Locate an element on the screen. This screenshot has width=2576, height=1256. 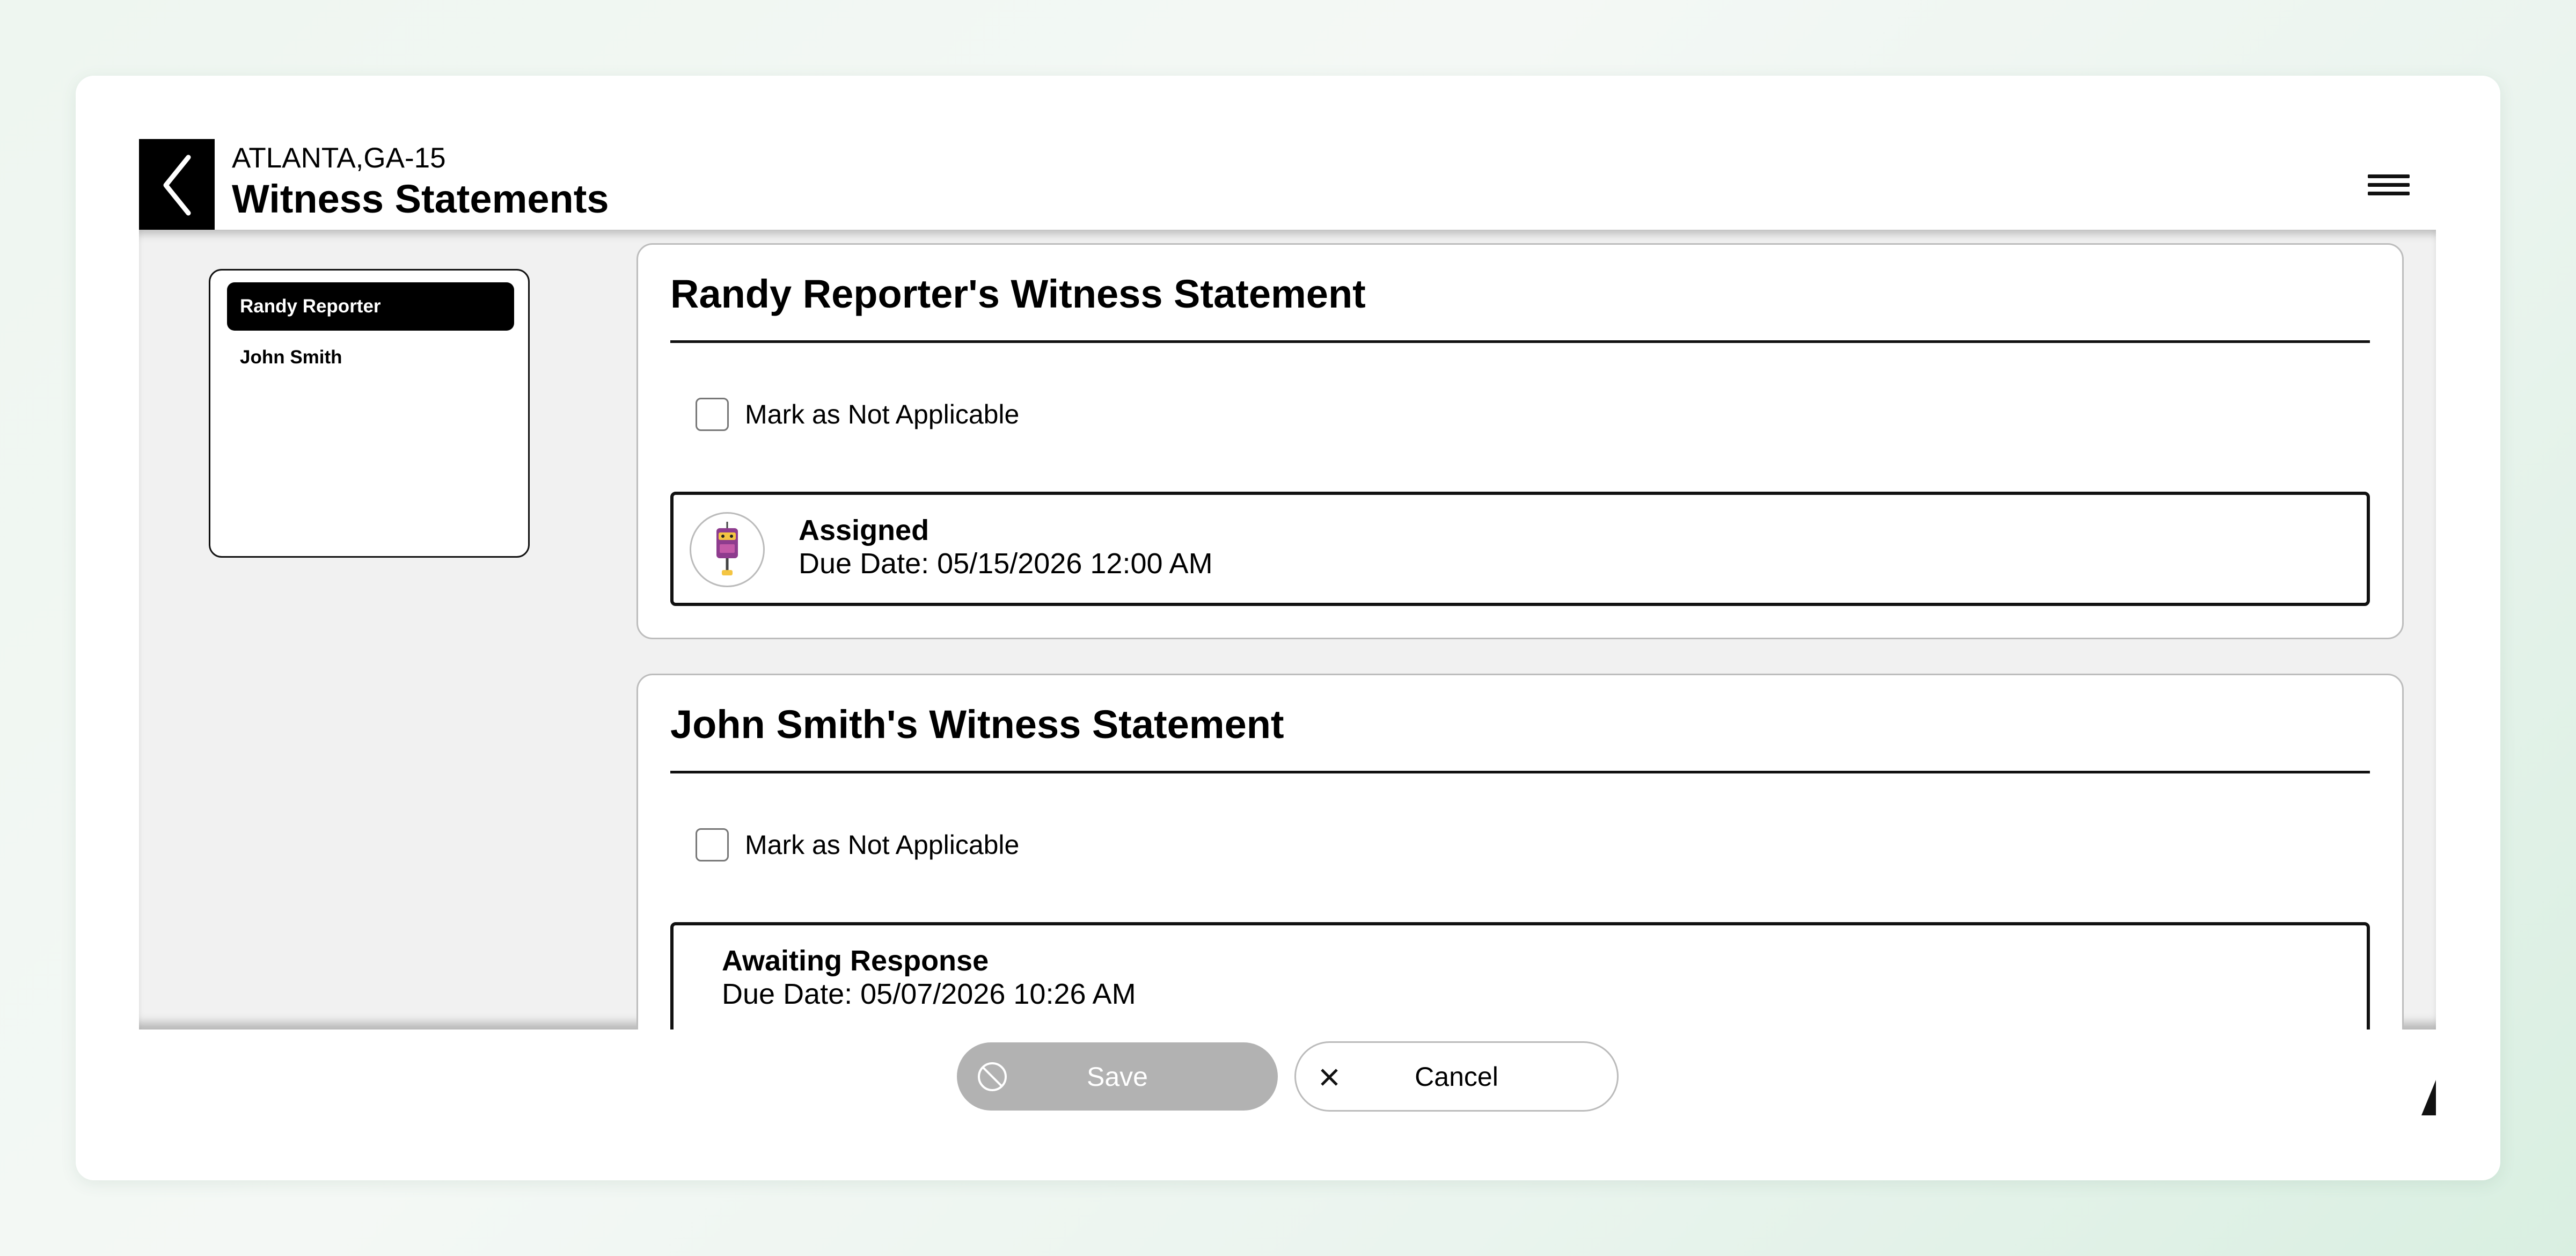
hamburger-menu-icon is located at coordinates (2389, 176).